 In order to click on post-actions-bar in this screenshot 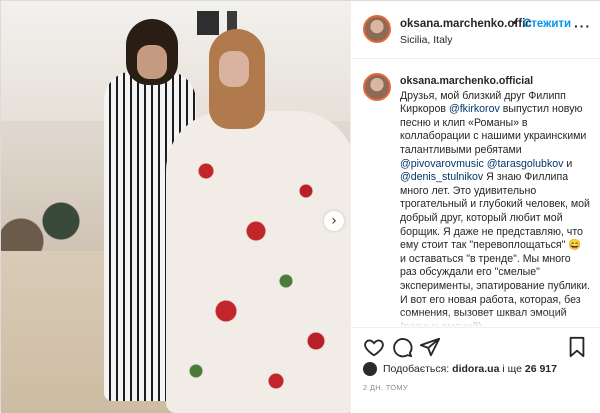, I will do `click(475, 344)`.